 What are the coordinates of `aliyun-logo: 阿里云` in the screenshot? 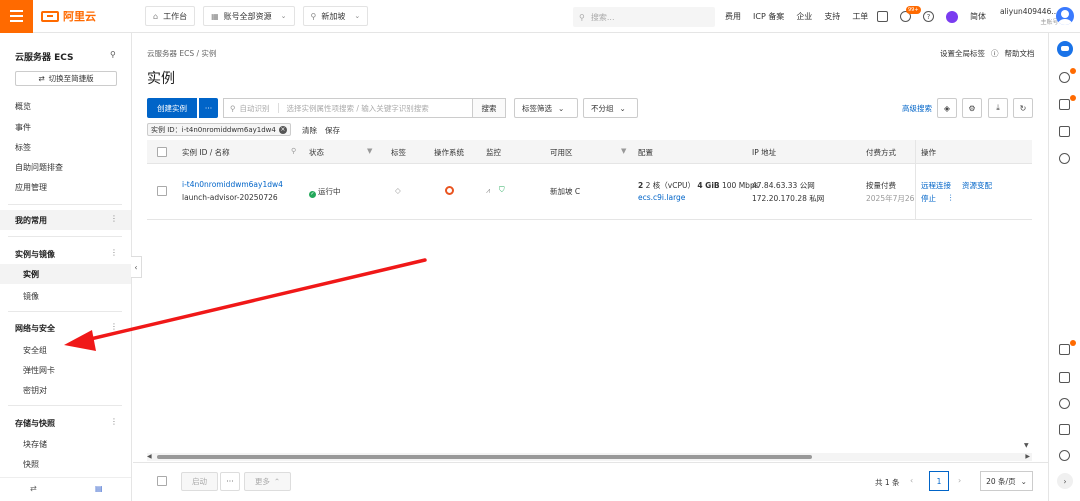 It's located at (72, 16).